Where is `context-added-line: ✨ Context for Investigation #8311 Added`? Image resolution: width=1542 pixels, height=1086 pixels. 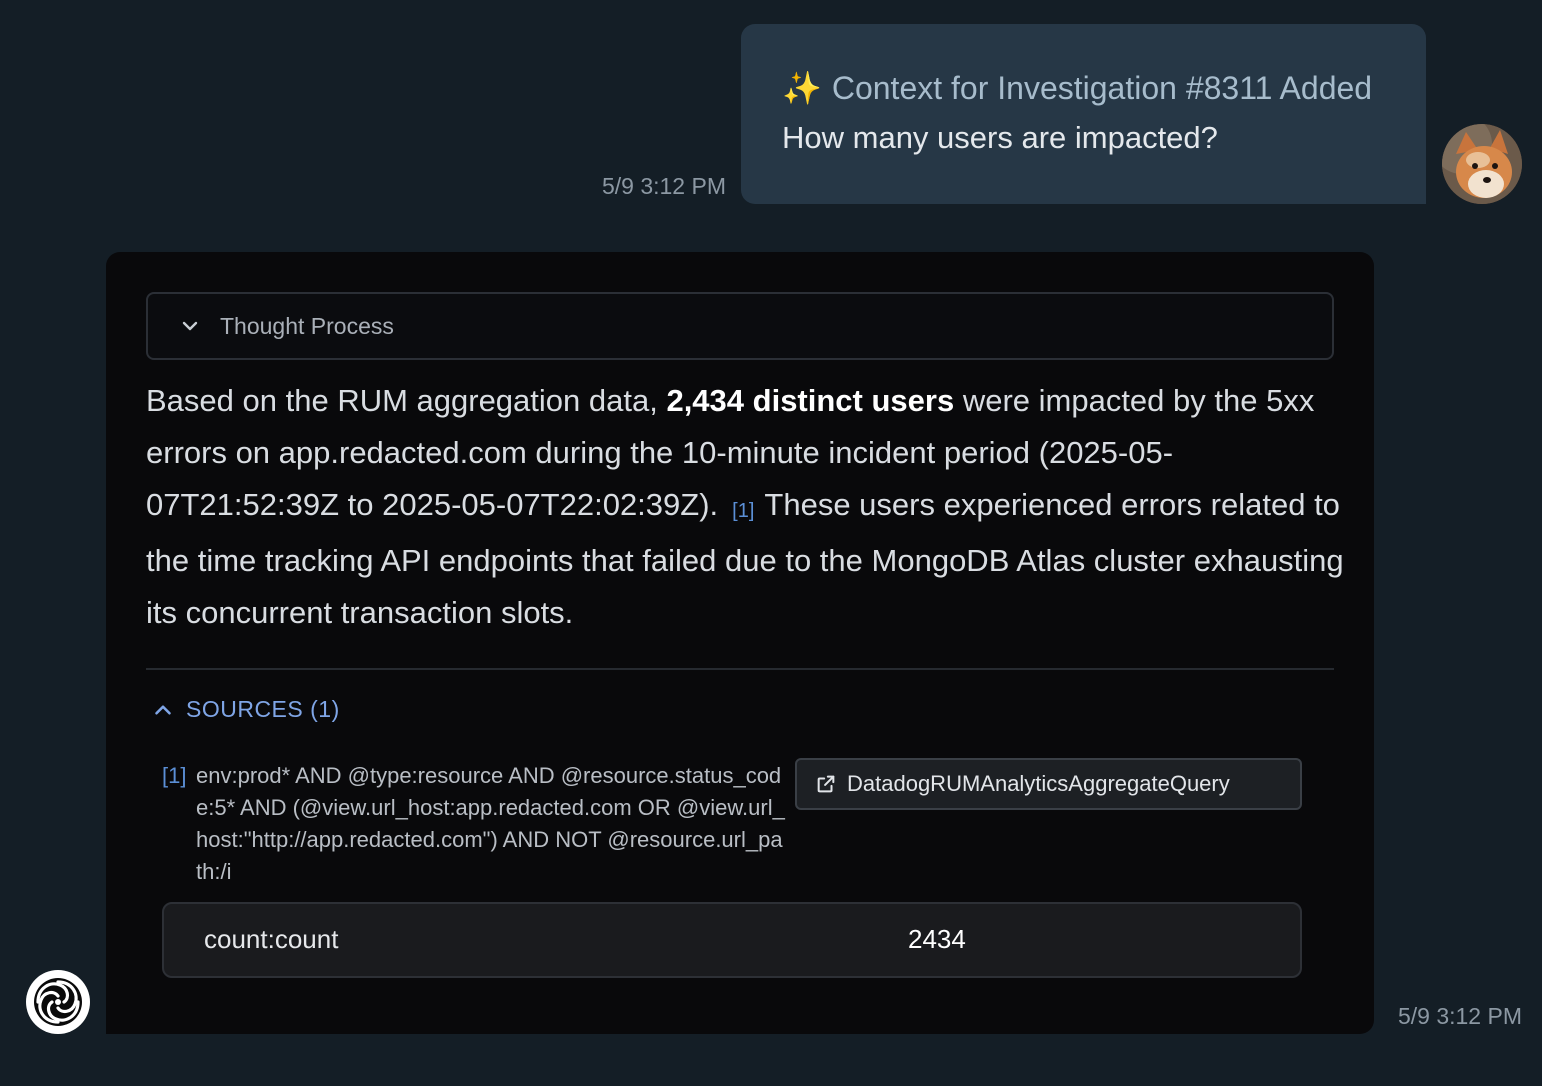 context-added-line: ✨ Context for Investigation #8311 Added is located at coordinates (1084, 88).